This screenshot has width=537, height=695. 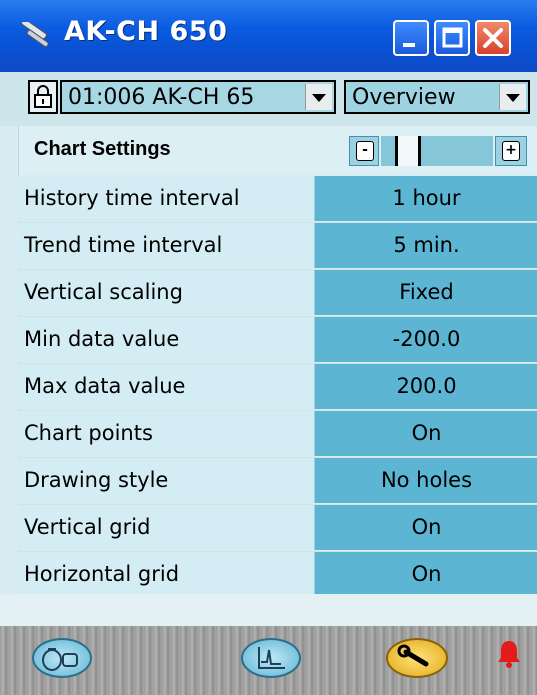 What do you see at coordinates (102, 149) in the screenshot?
I see `section-title: Chart Settings` at bounding box center [102, 149].